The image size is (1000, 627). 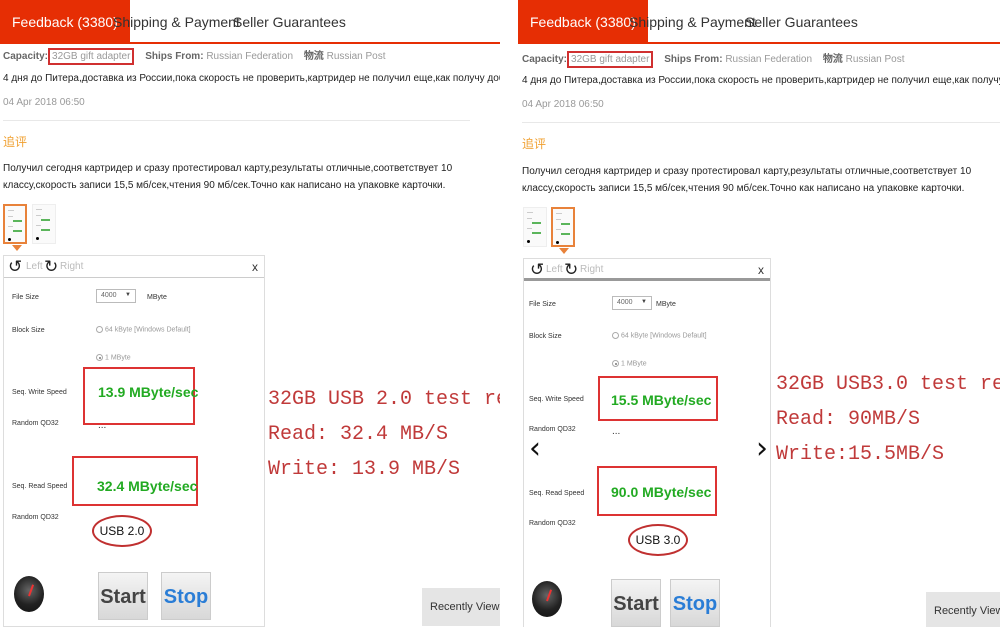 What do you see at coordinates (769, 59) in the screenshot?
I see `ships-from-value: Russian Federation` at bounding box center [769, 59].